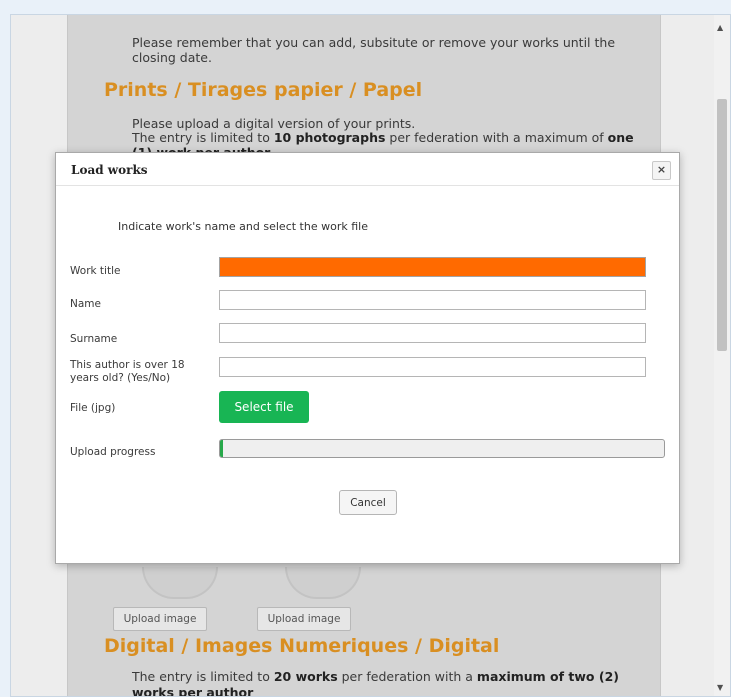 The height and width of the screenshot is (697, 731). Describe the element at coordinates (432, 367) in the screenshot. I see `age-input` at that location.